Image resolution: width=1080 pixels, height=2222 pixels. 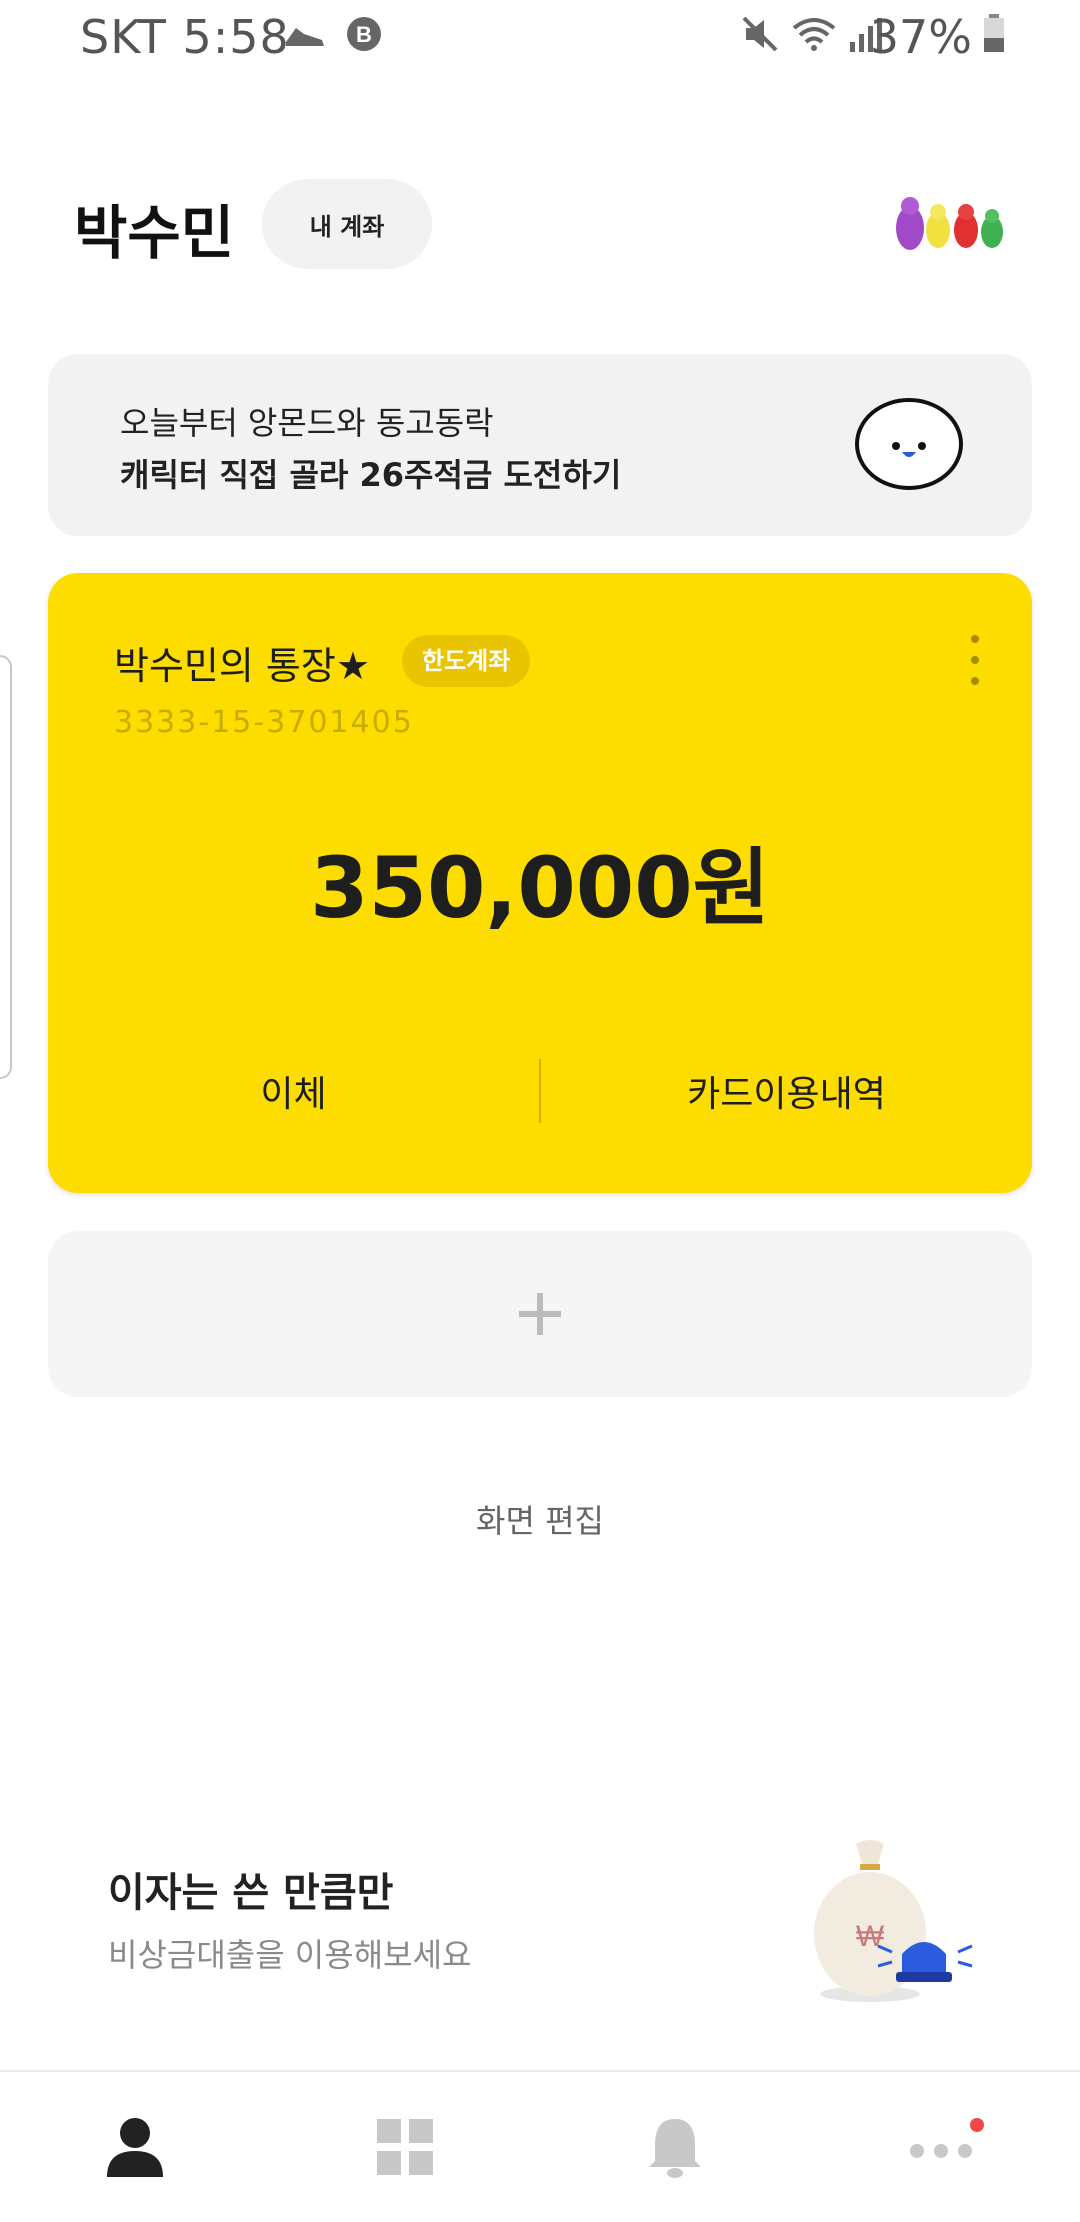 What do you see at coordinates (307, 423) in the screenshot?
I see `promo-line1: 오늘부터 앙몬드와 동고동락` at bounding box center [307, 423].